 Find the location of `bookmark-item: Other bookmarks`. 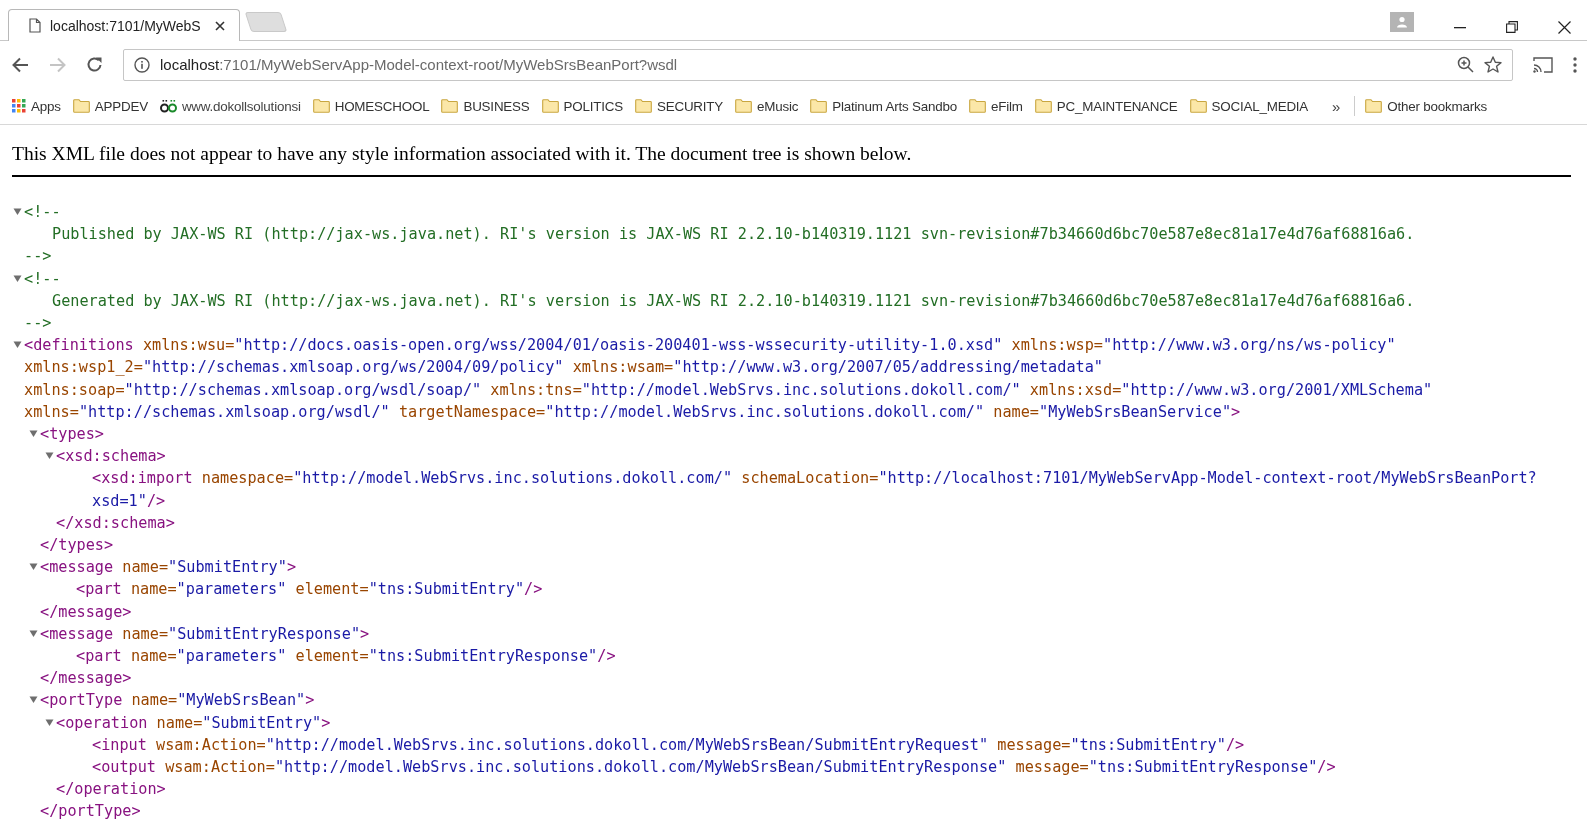

bookmark-item: Other bookmarks is located at coordinates (1426, 106).